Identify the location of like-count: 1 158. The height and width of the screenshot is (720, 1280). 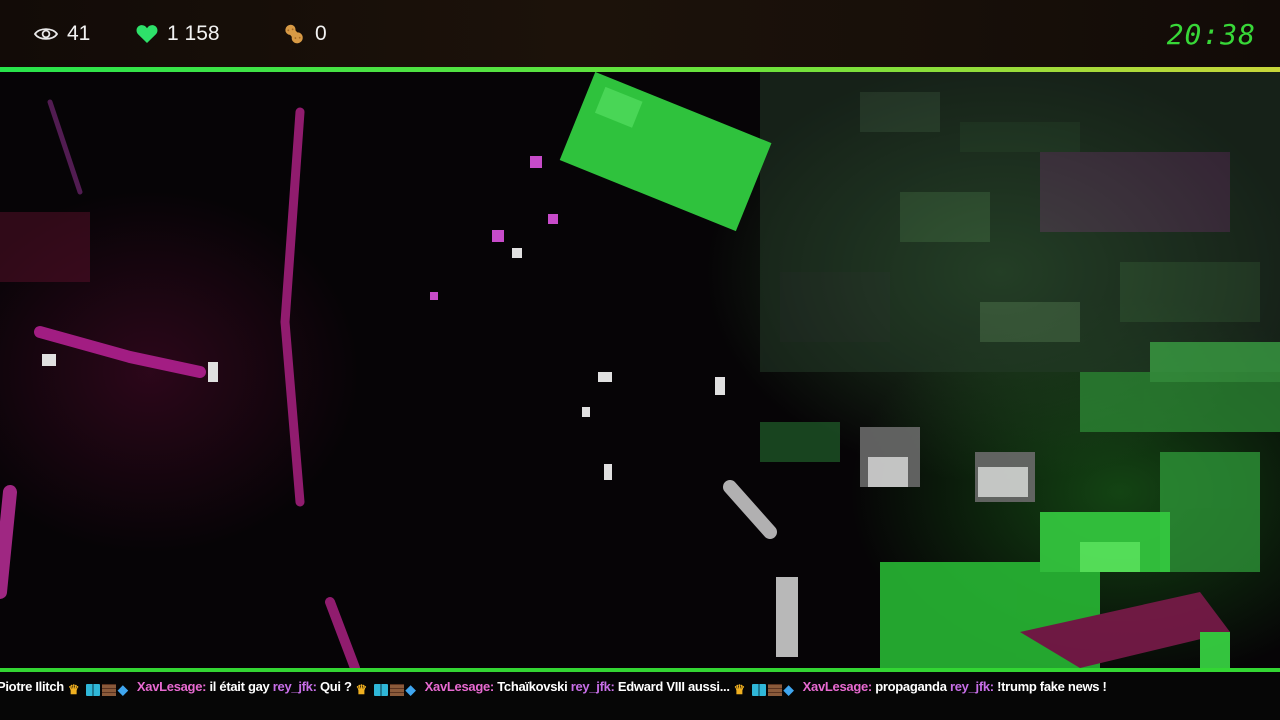
(178, 34).